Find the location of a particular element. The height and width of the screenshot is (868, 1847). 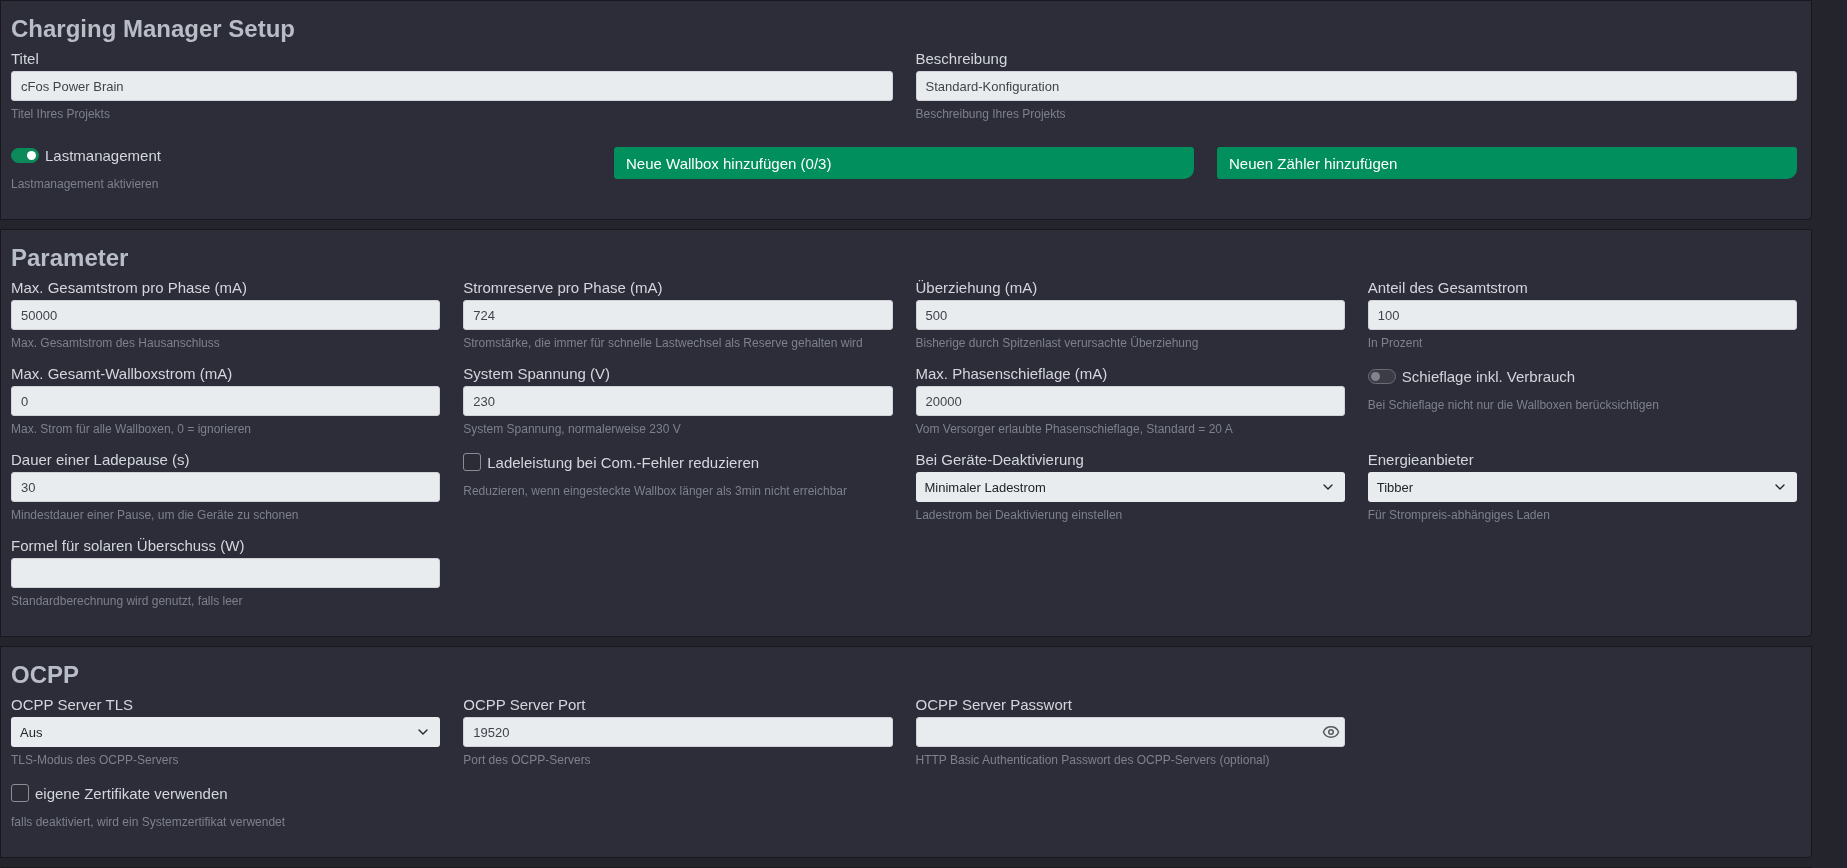

field-label: Beschreibung is located at coordinates (962, 59).